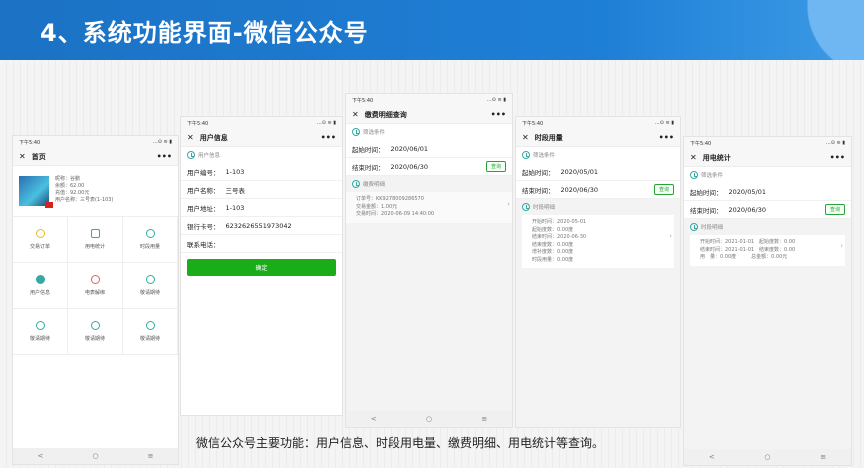 The height and width of the screenshot is (468, 864). What do you see at coordinates (63, 179) in the screenshot?
I see `nickname-label: 昵称：` at bounding box center [63, 179].